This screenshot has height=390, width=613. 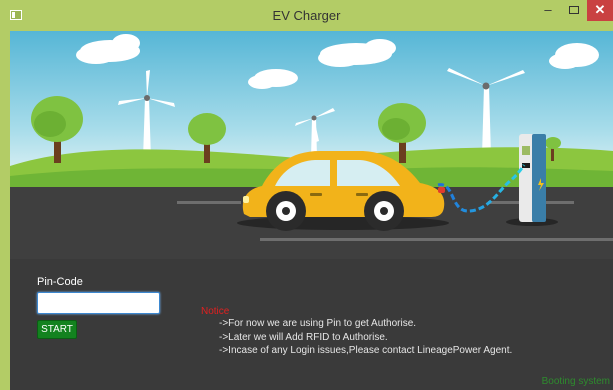 I want to click on minimize-button: –, so click(x=548, y=10).